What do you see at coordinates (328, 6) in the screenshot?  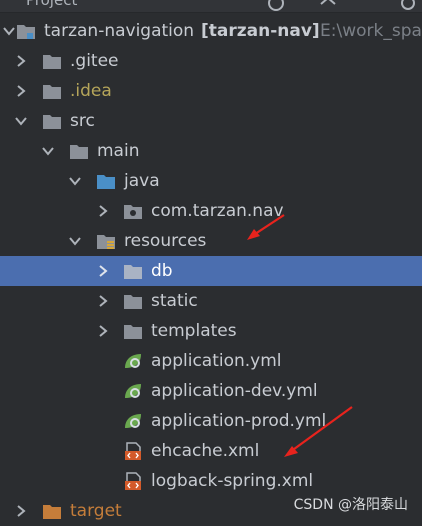 I see `collapse-icon` at bounding box center [328, 6].